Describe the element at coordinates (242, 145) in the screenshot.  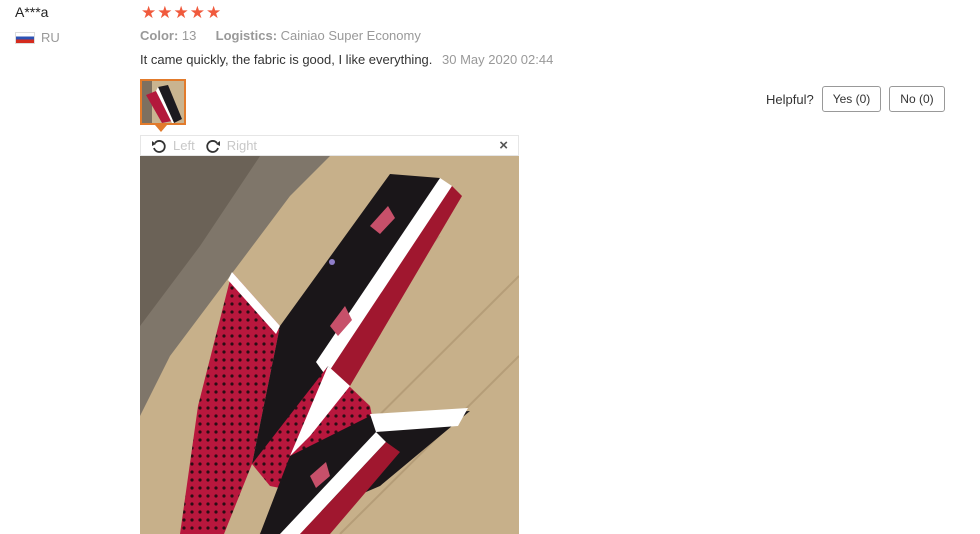
I see `rotate-right-label: Right` at that location.